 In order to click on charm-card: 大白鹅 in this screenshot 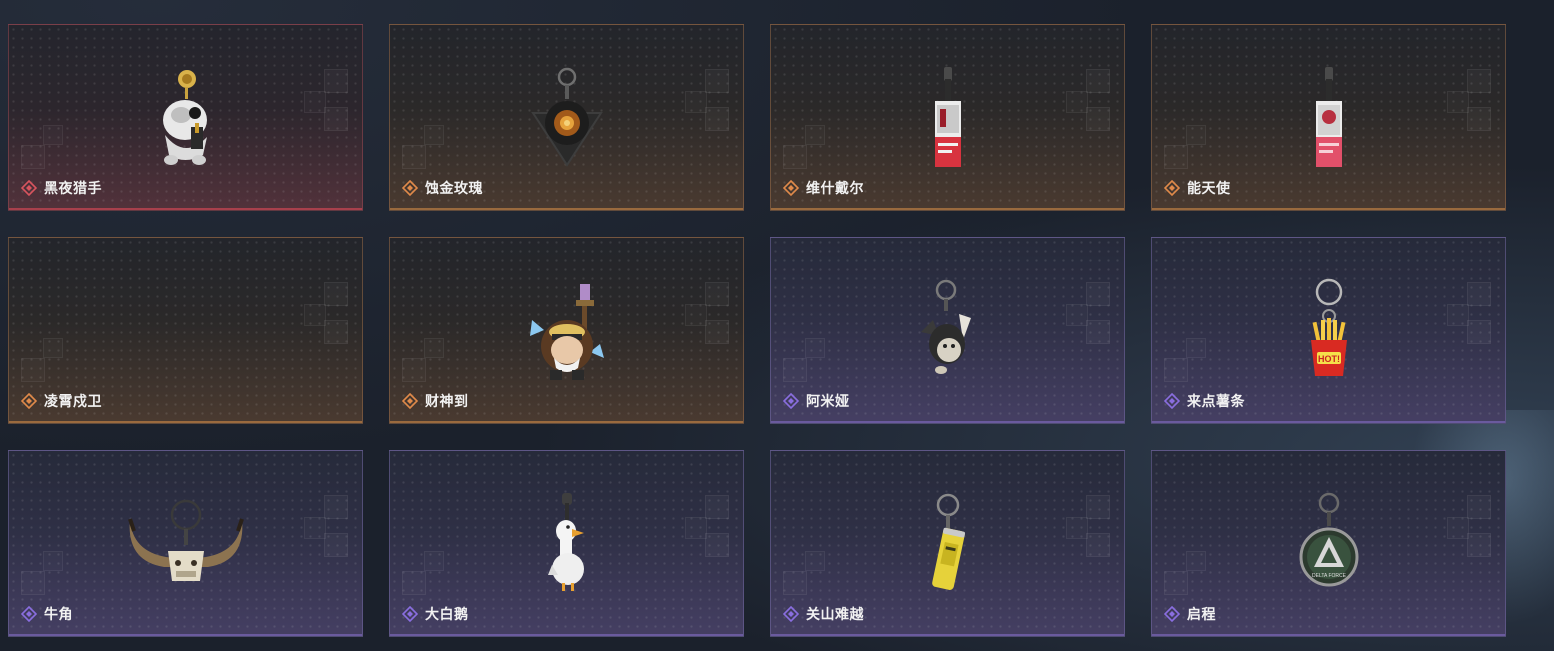, I will do `click(566, 543)`.